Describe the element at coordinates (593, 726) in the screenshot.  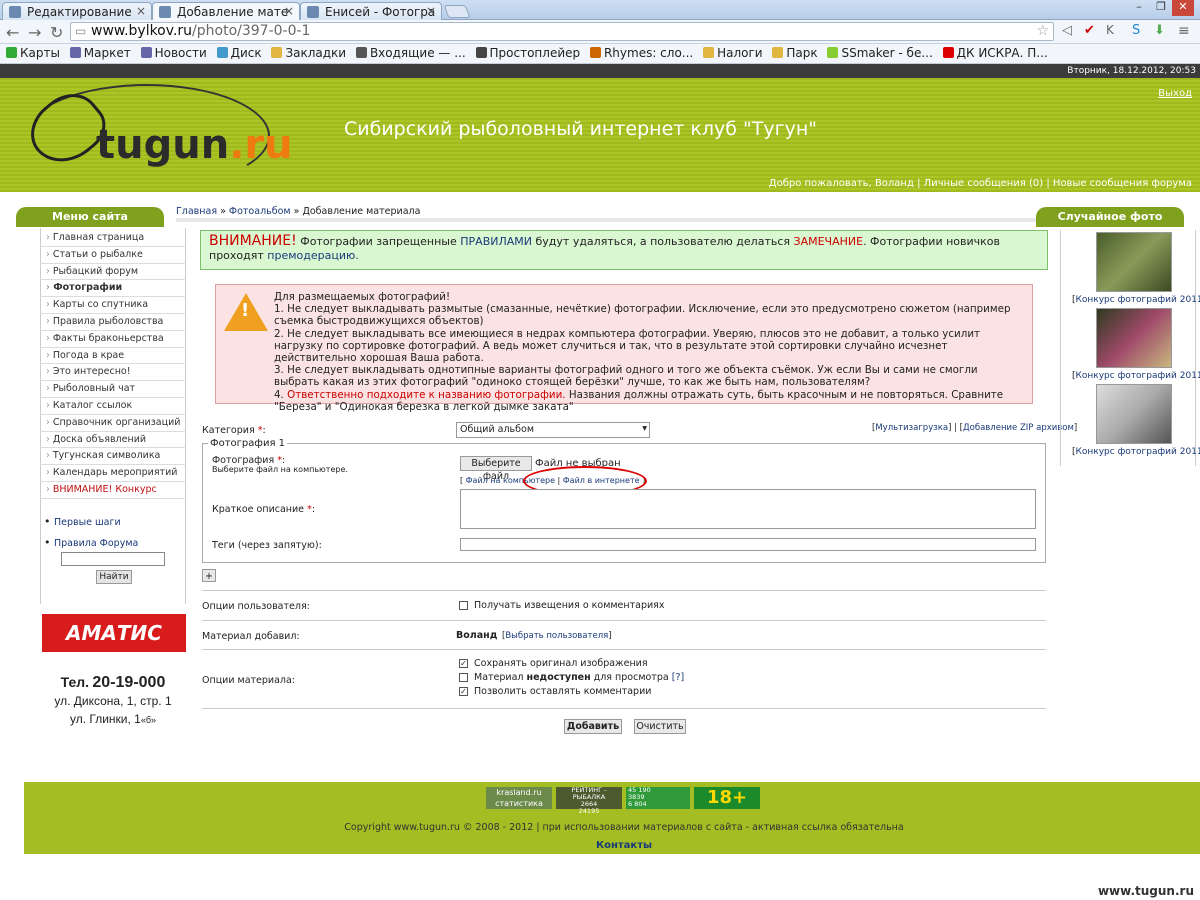
I see `submit-button: Добавить` at that location.